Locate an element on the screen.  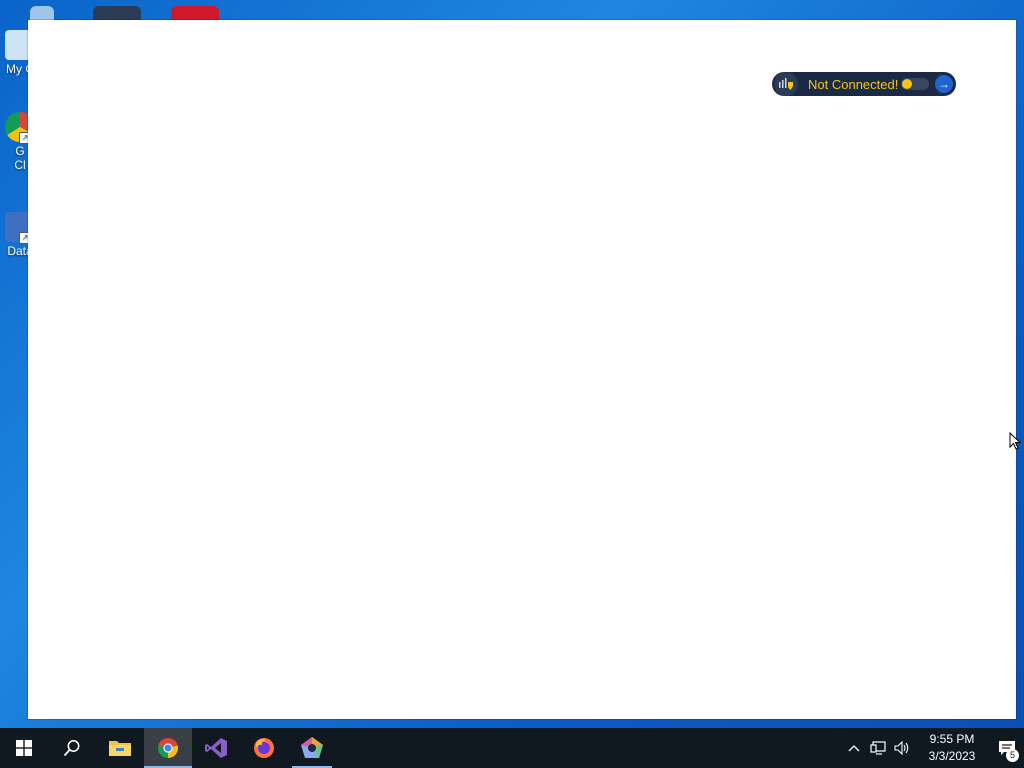
taskbar: 9:55 PM 3/3/2023 5 is located at coordinates (512, 748).